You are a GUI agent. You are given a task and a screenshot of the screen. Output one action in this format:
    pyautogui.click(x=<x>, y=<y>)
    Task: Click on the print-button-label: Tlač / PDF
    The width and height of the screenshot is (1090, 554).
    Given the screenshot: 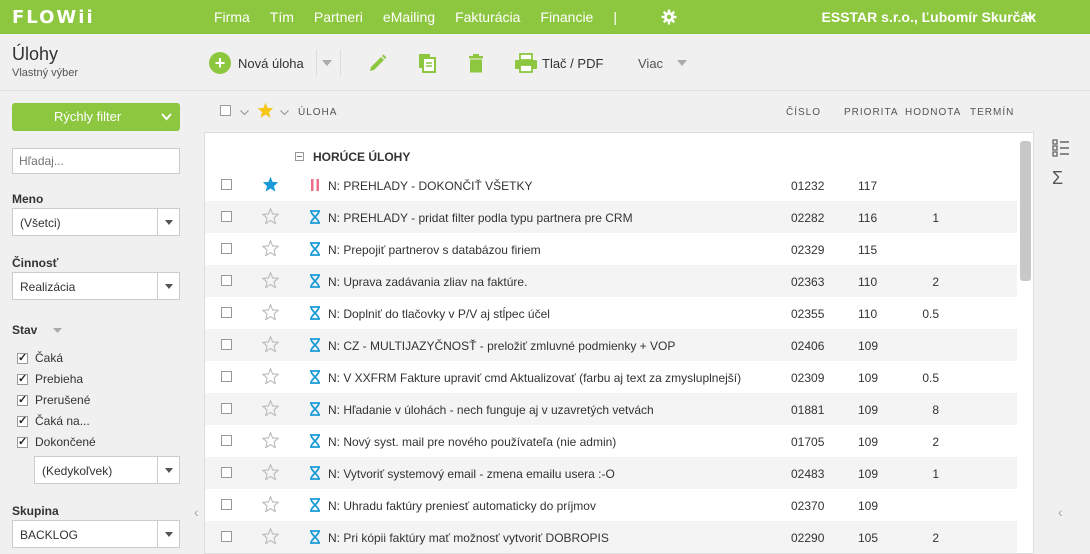 What is the action you would take?
    pyautogui.click(x=572, y=63)
    